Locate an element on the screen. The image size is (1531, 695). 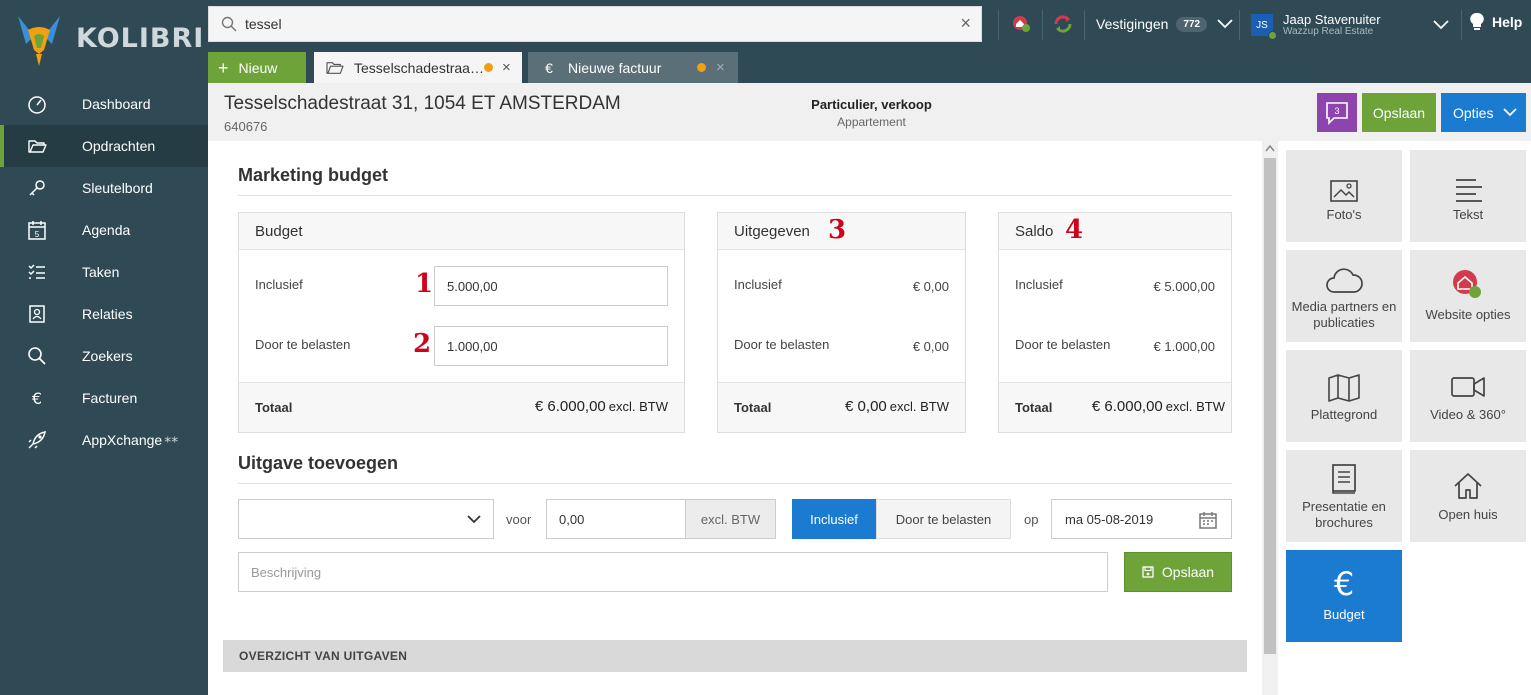
sidebar-item-label: Sleutelbord is located at coordinates (117, 188).